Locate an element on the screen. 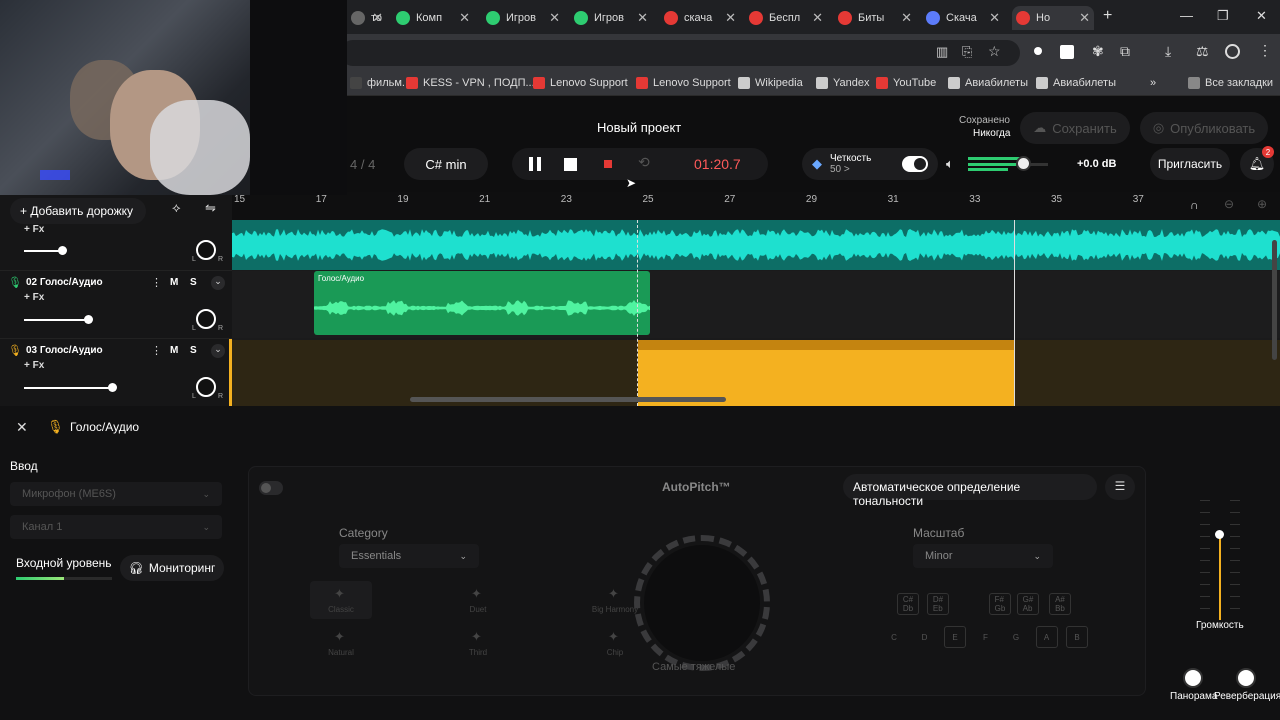  fader-knob is located at coordinates (1219, 534).